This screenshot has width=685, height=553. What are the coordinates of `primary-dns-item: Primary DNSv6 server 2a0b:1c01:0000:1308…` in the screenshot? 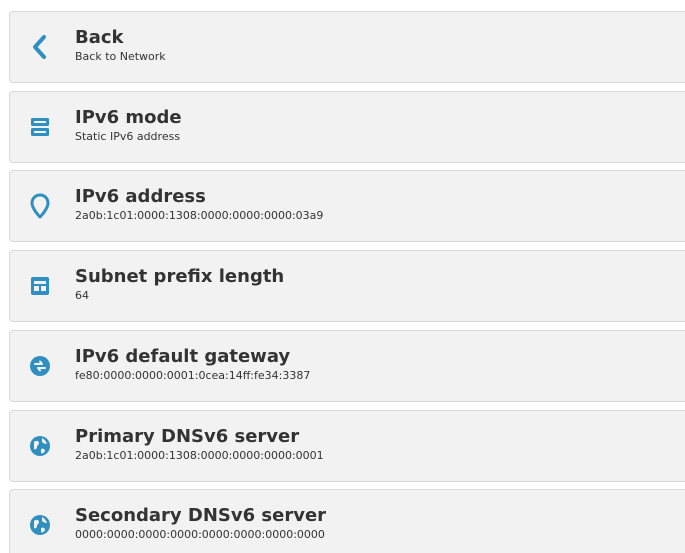 It's located at (347, 446).